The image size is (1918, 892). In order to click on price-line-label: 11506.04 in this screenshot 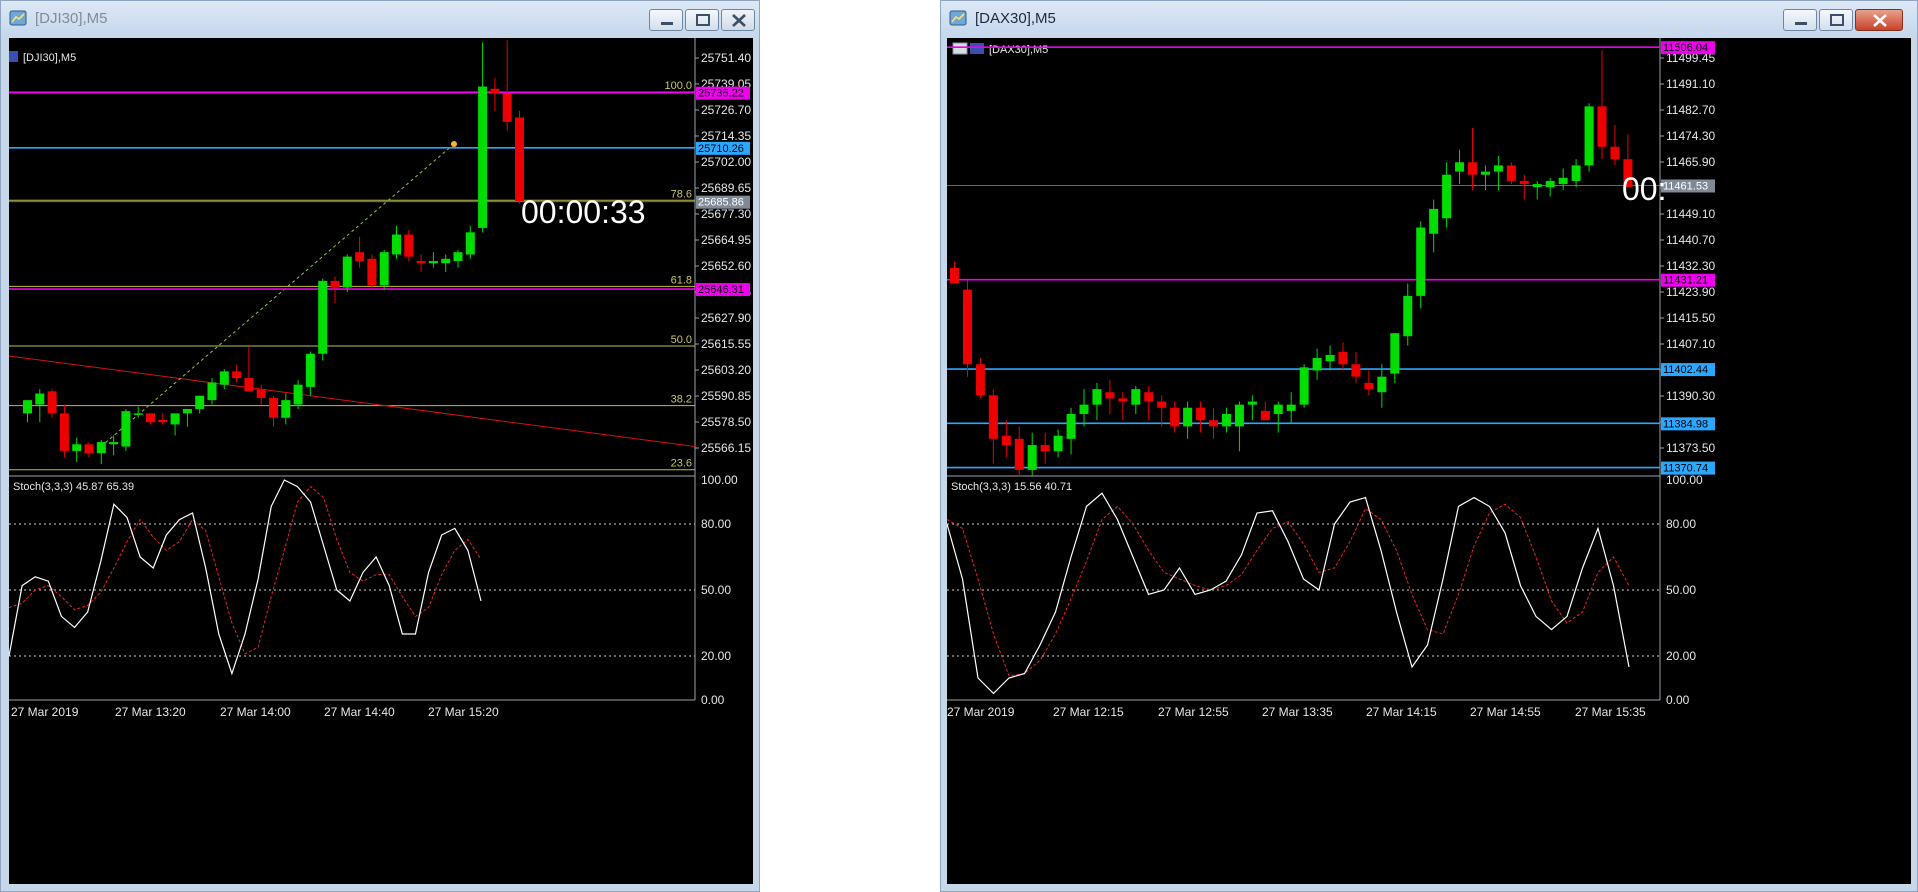, I will do `click(1685, 48)`.